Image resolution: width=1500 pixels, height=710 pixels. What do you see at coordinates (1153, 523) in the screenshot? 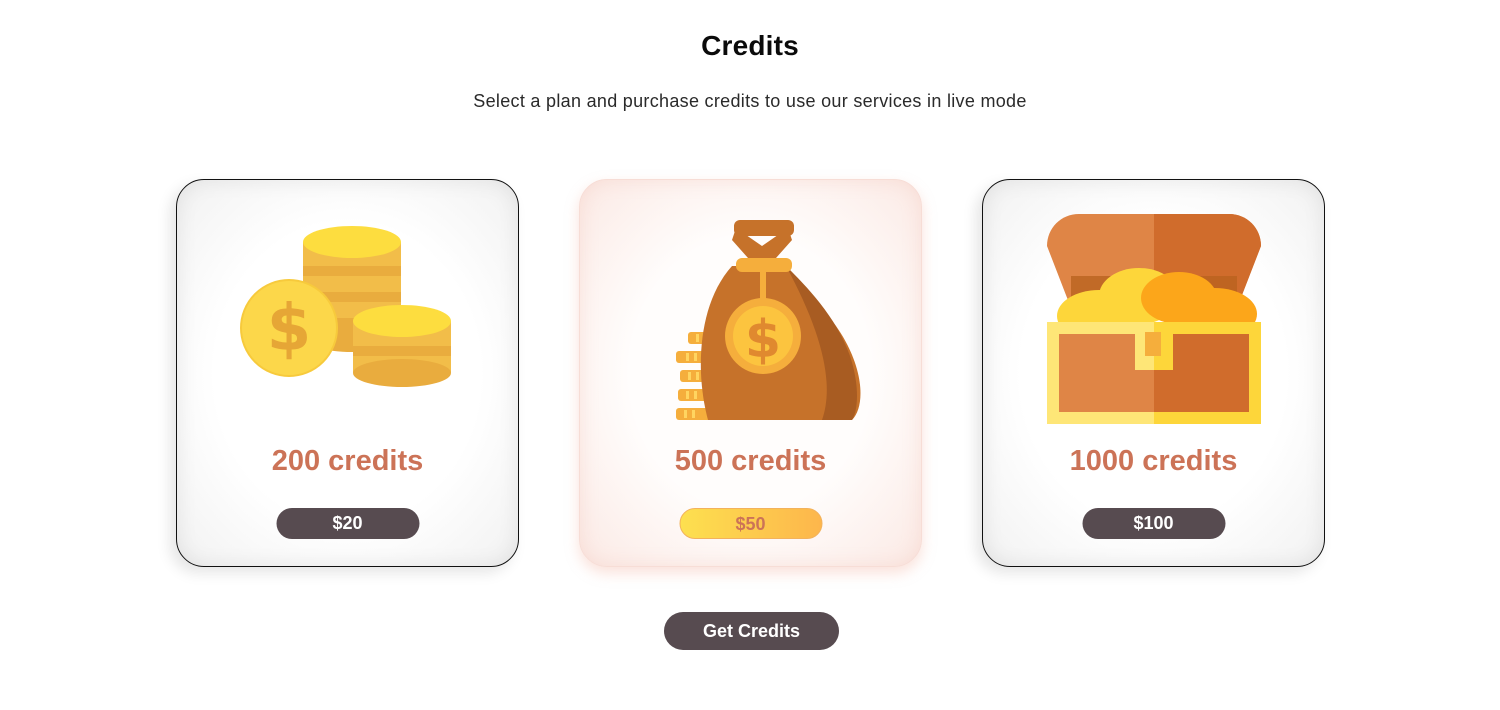
I see `plan-price-badge: $100` at bounding box center [1153, 523].